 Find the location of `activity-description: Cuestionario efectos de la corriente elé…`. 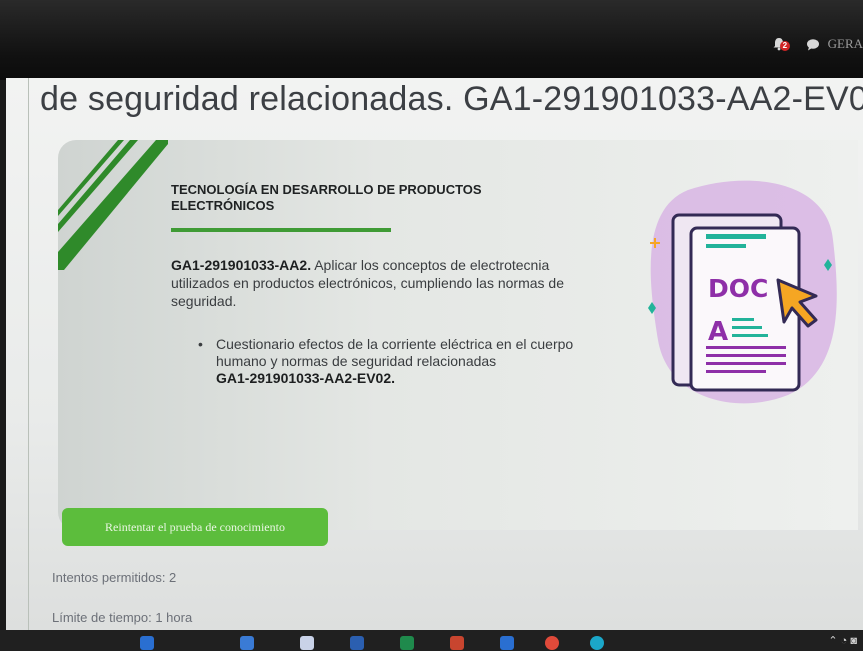

activity-description: Cuestionario efectos de la corriente elé… is located at coordinates (395, 352).